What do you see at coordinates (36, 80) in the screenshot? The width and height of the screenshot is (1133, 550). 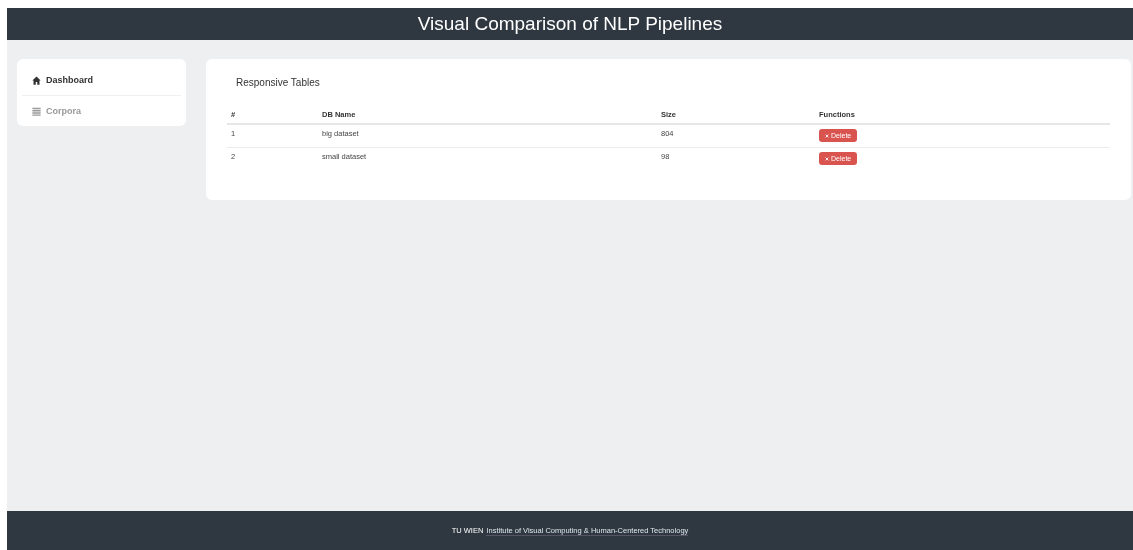 I see `home-icon` at bounding box center [36, 80].